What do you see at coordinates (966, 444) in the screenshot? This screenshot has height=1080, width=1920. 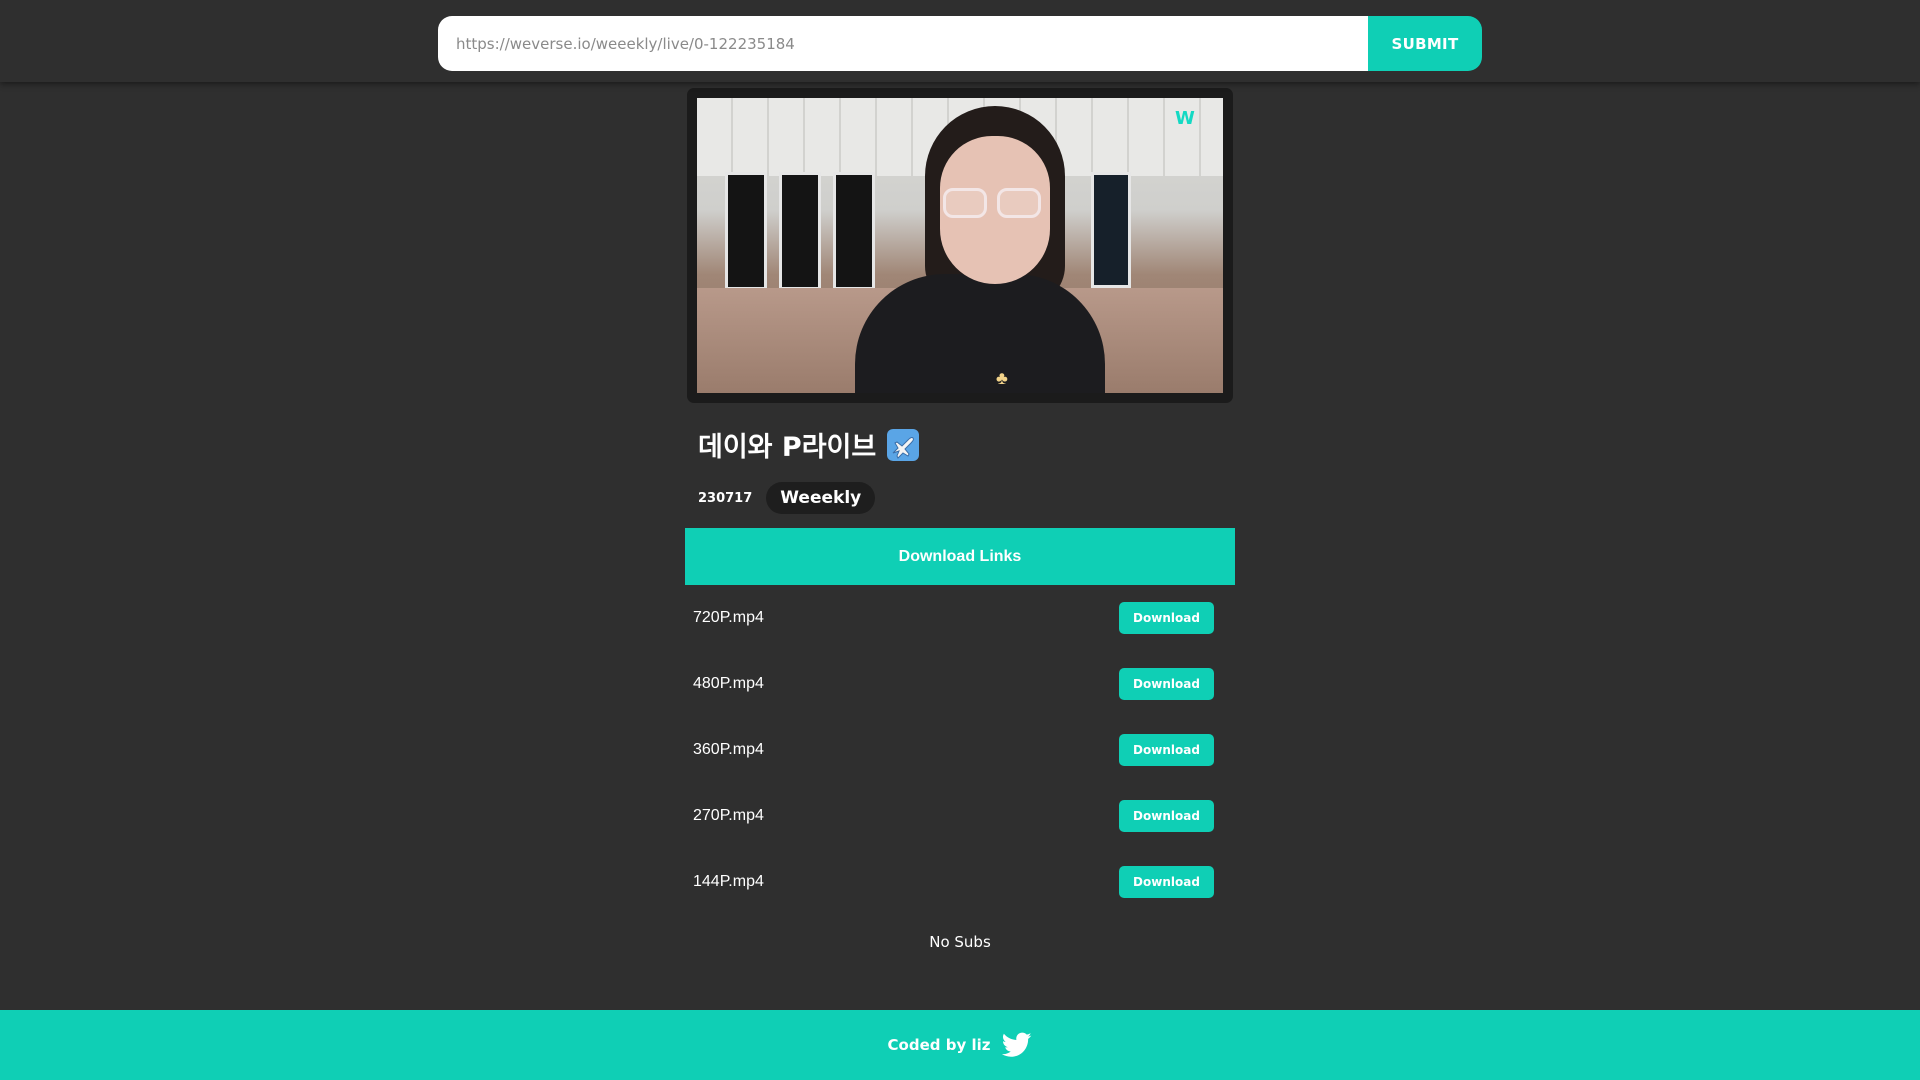 I see `video-title: 데이와 P라이브` at bounding box center [966, 444].